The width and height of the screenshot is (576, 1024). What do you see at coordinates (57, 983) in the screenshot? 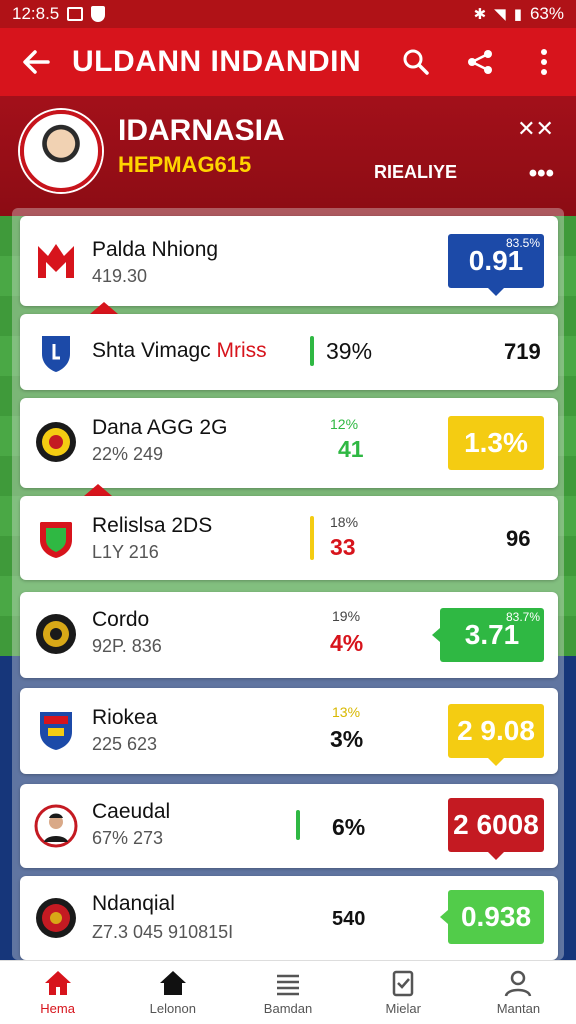
I see `home-icon` at bounding box center [57, 983].